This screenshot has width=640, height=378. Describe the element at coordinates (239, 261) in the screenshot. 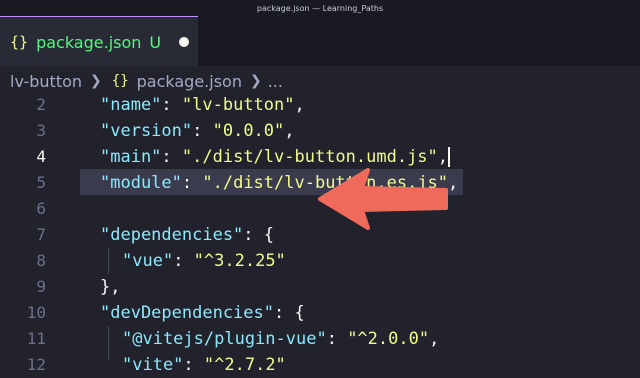

I see `json-value: "^3.2.25"` at that location.